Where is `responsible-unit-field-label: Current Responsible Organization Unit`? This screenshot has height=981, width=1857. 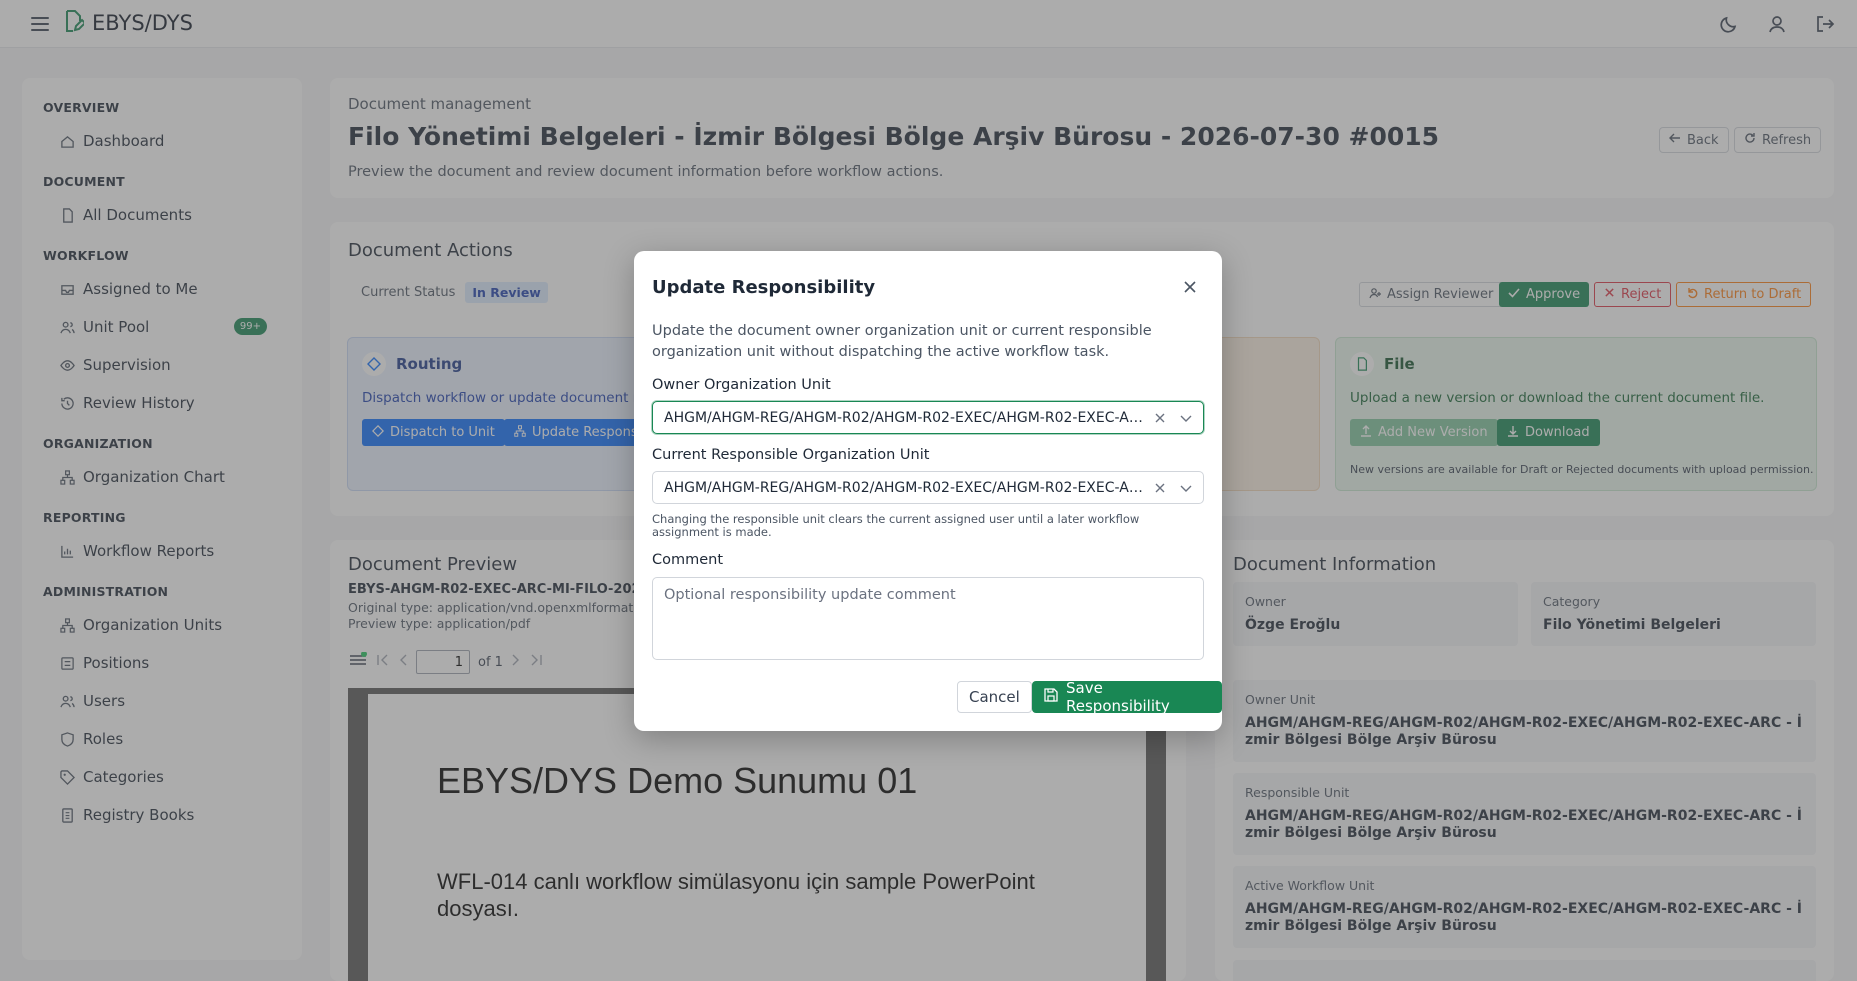
responsible-unit-field-label: Current Responsible Organization Unit is located at coordinates (791, 455).